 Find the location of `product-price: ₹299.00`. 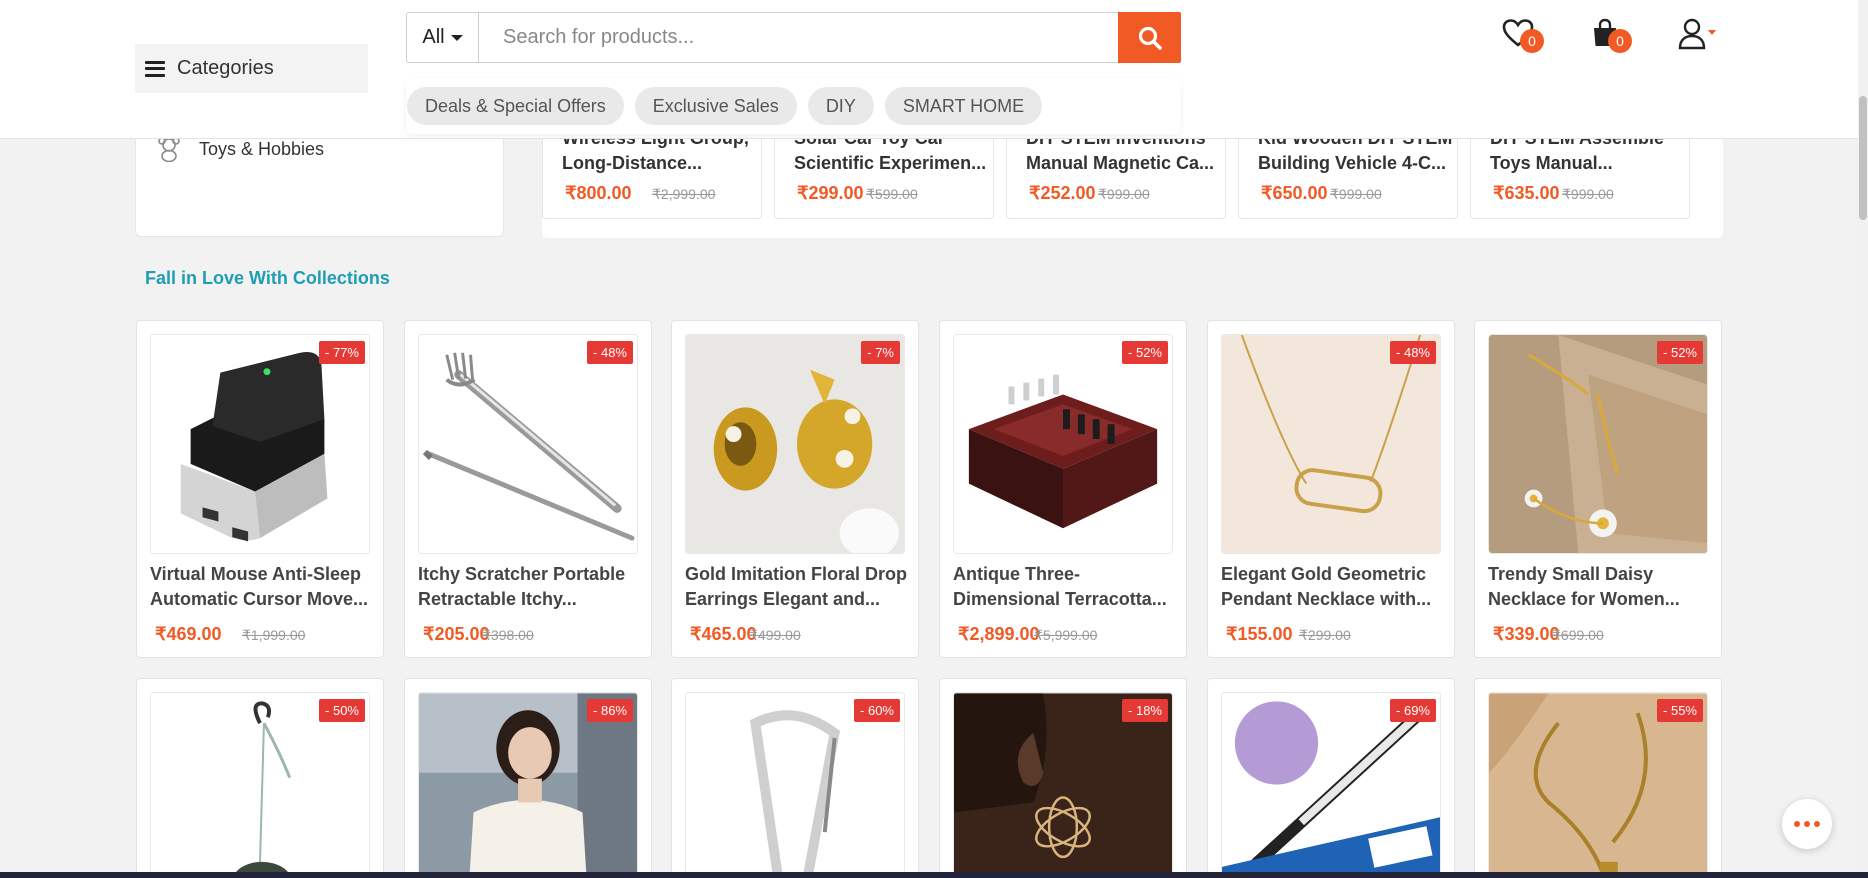

product-price: ₹299.00 is located at coordinates (830, 193).